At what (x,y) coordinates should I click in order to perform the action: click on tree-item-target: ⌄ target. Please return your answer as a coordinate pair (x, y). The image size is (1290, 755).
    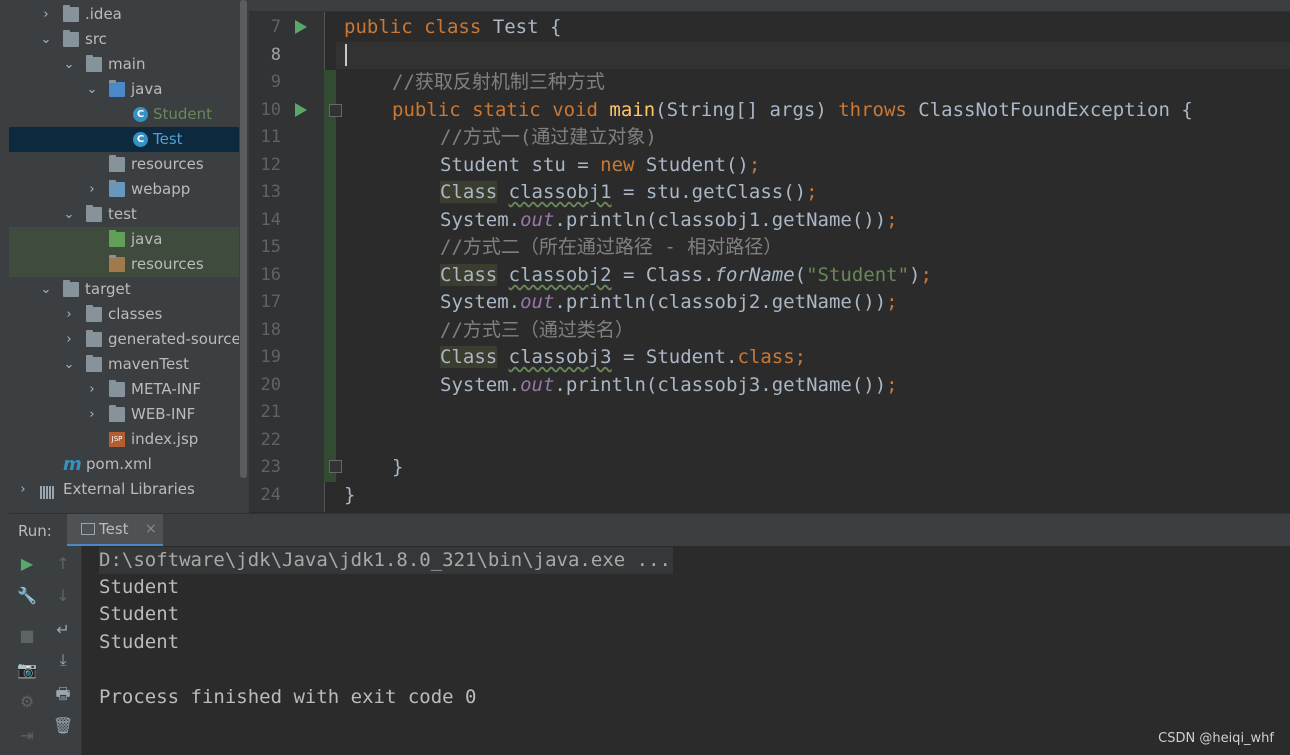
    Looking at the image, I should click on (124, 289).